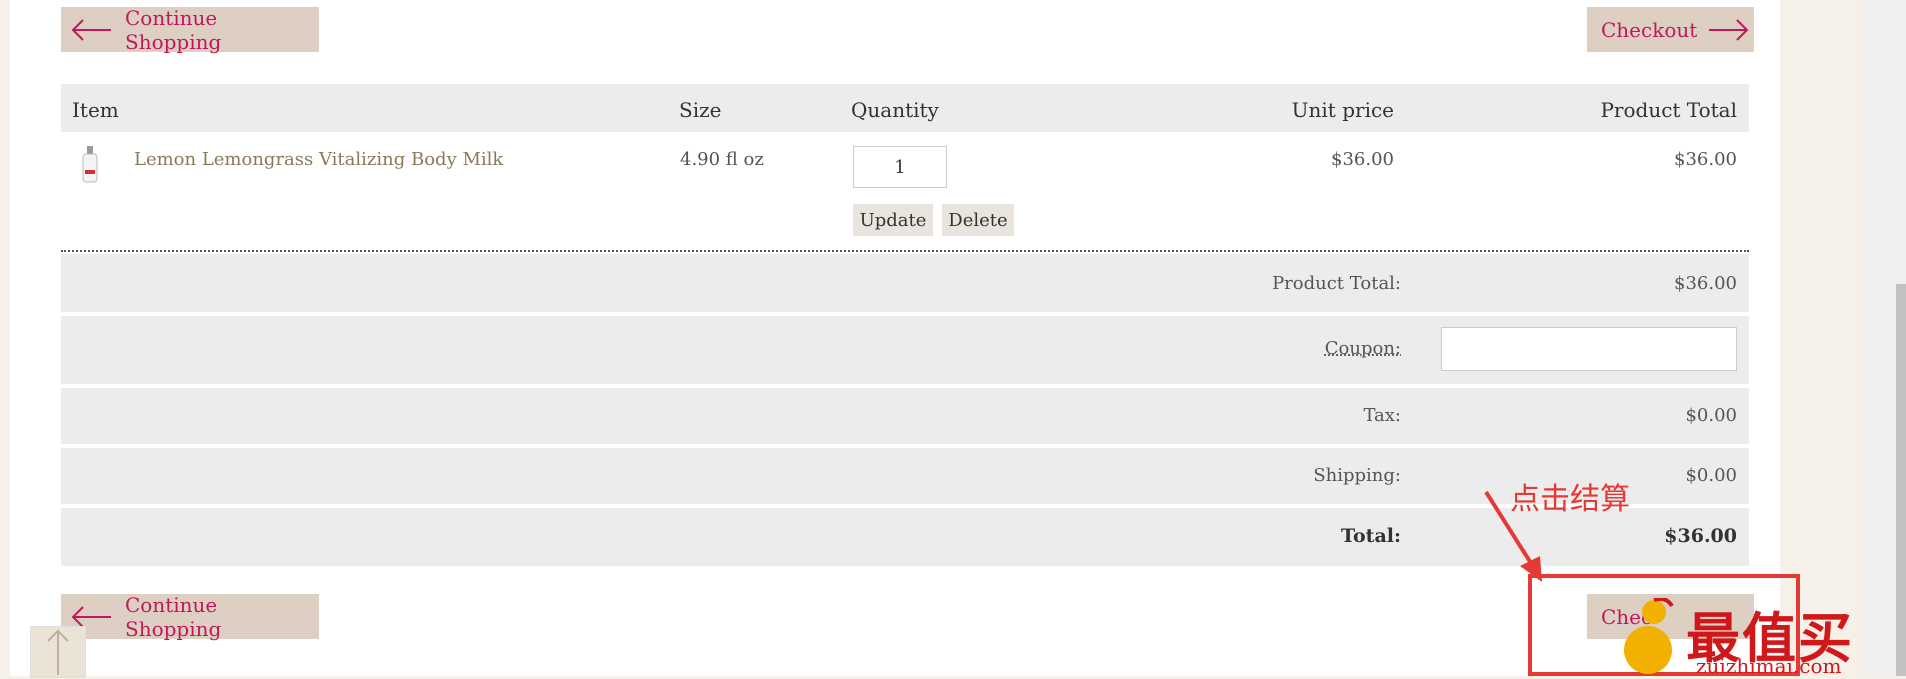 The width and height of the screenshot is (1906, 679). I want to click on product-size: 4.90 fl oz, so click(722, 159).